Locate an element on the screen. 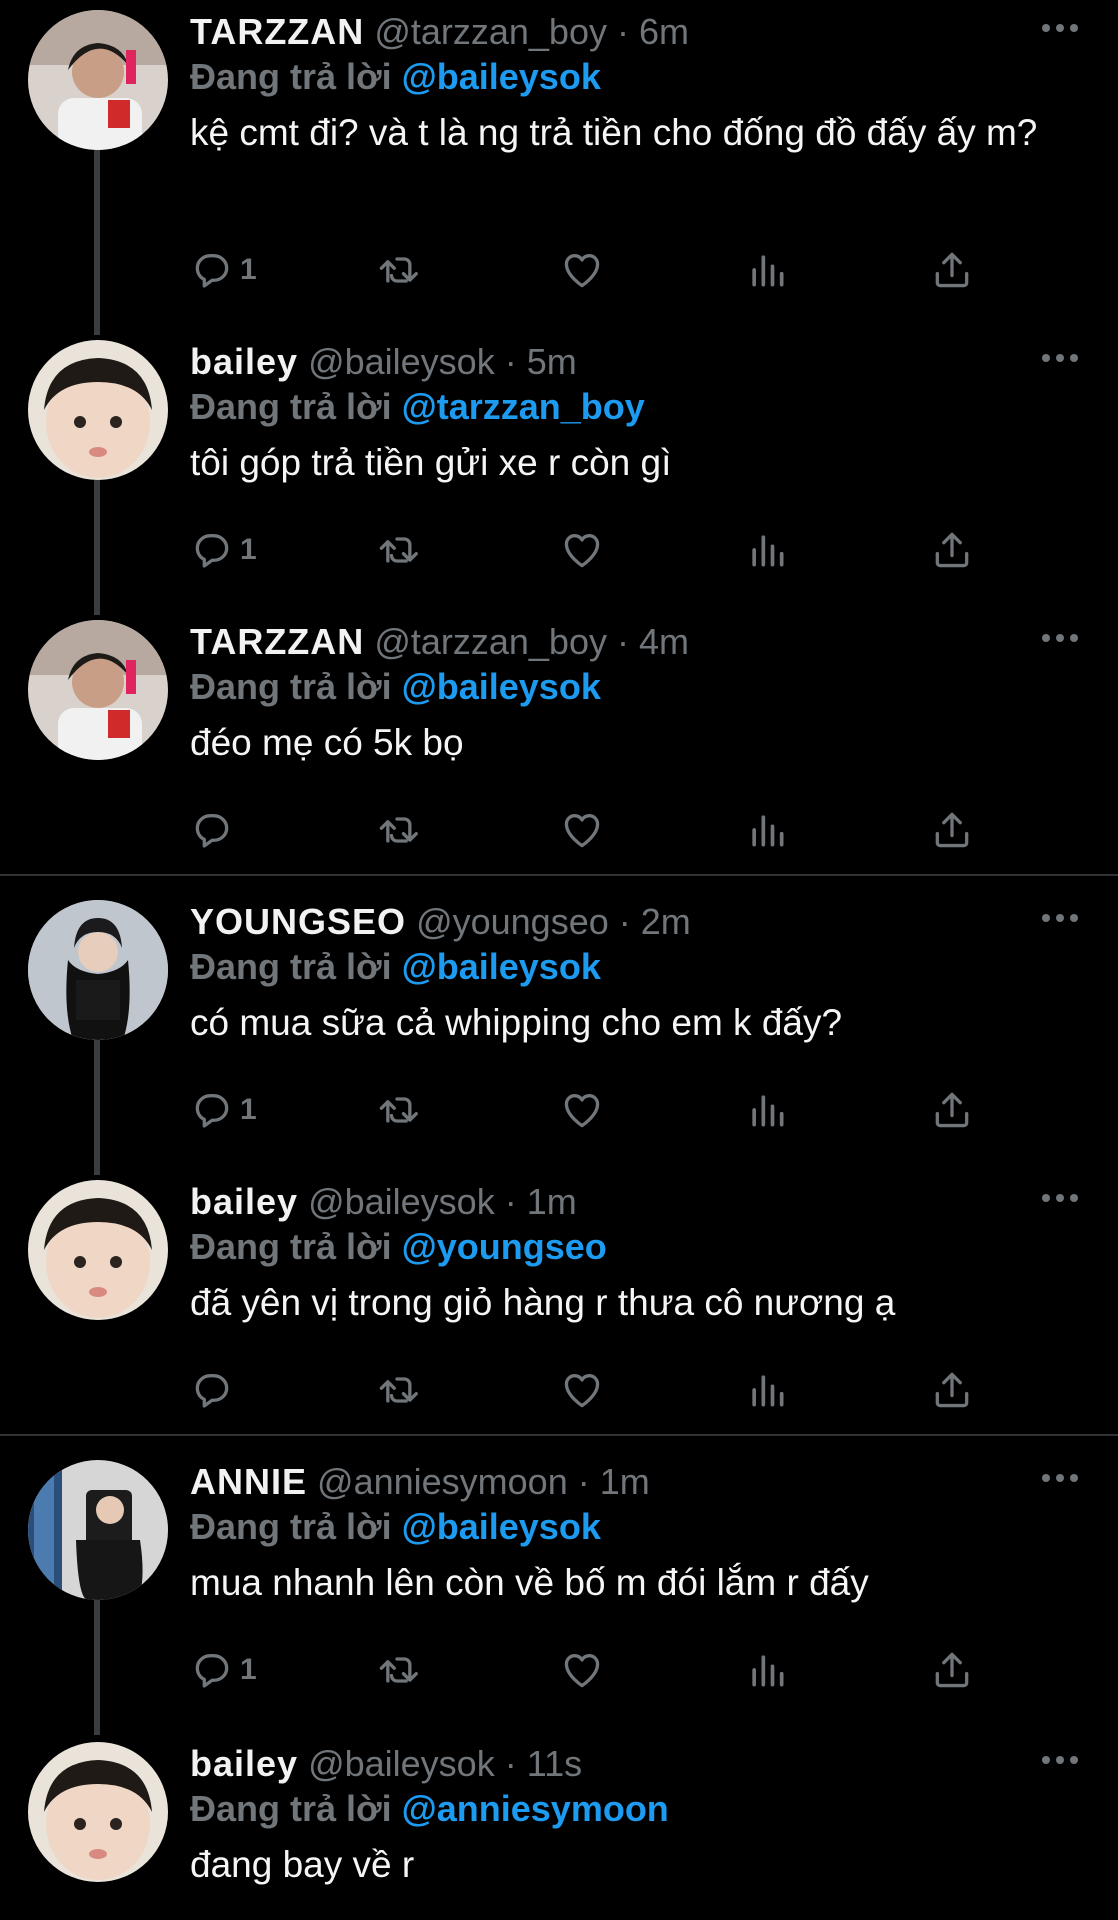  user-handle: @anniesymoon is located at coordinates (442, 1481).